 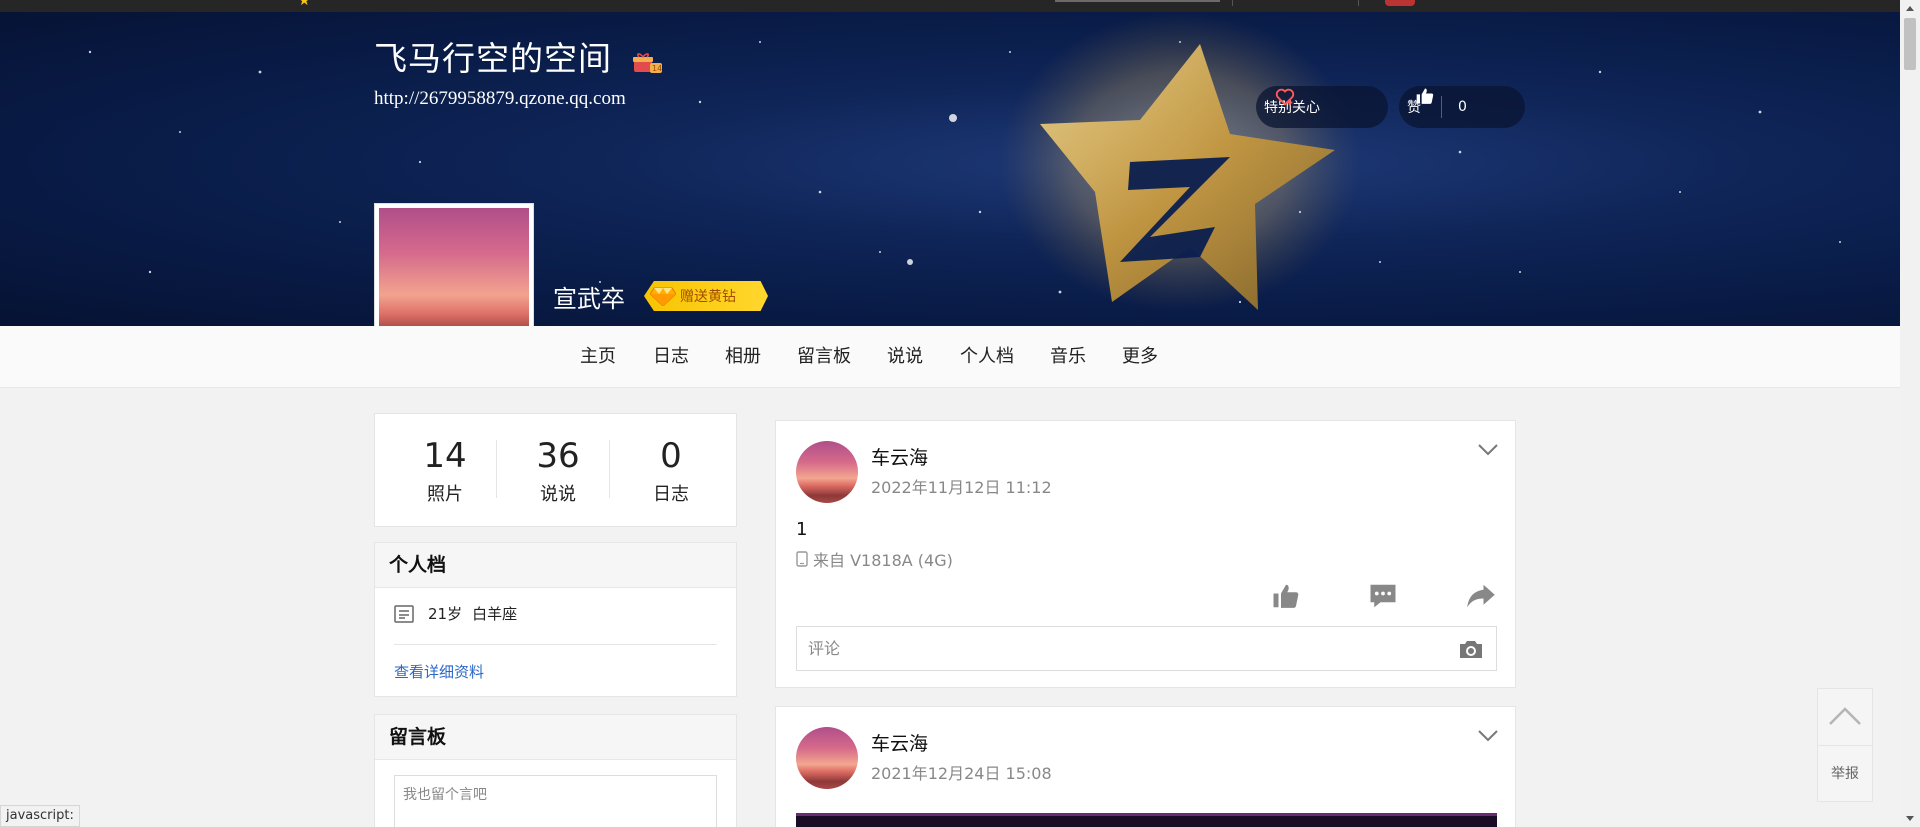 I want to click on post-time: 2022年11月12日 11:12, so click(x=961, y=487).